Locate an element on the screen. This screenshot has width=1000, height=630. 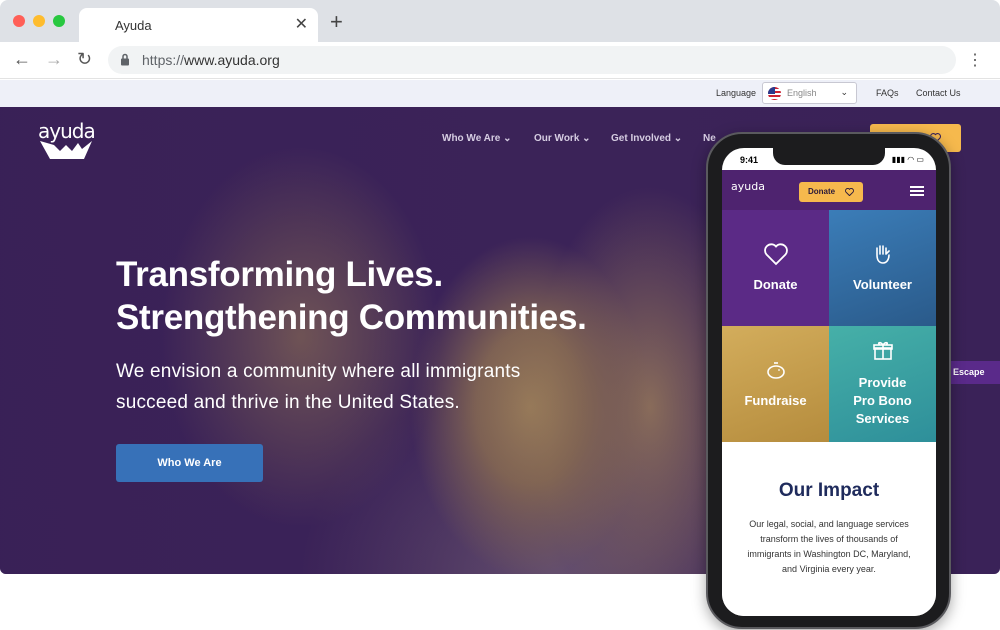
nav-our-work: Our Work ⌄ is located at coordinates (562, 138).